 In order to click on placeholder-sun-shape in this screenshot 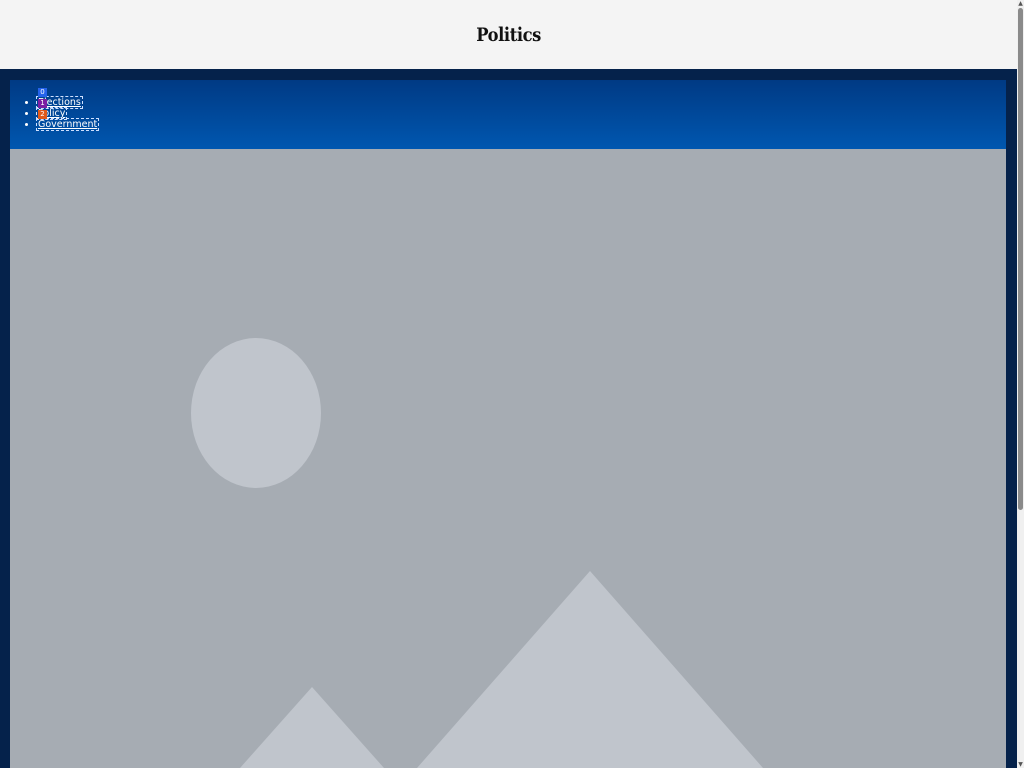, I will do `click(256, 413)`.